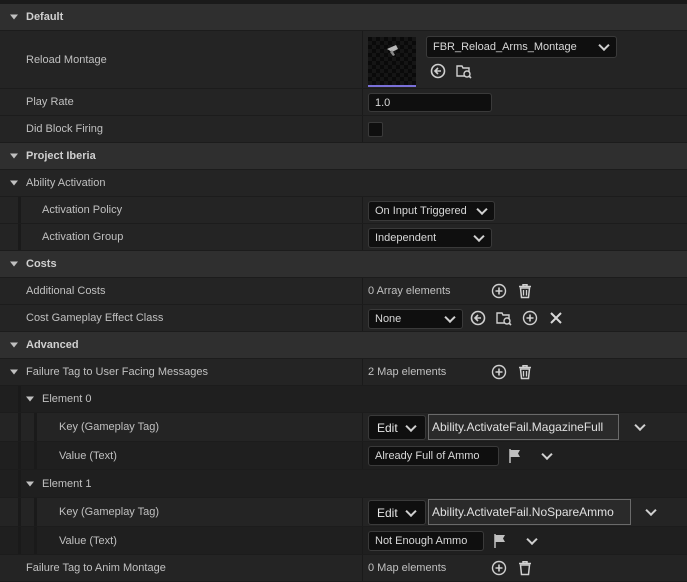 The image size is (687, 582). I want to click on combo-value: FBR_Reload_Arms_Montage, so click(505, 47).